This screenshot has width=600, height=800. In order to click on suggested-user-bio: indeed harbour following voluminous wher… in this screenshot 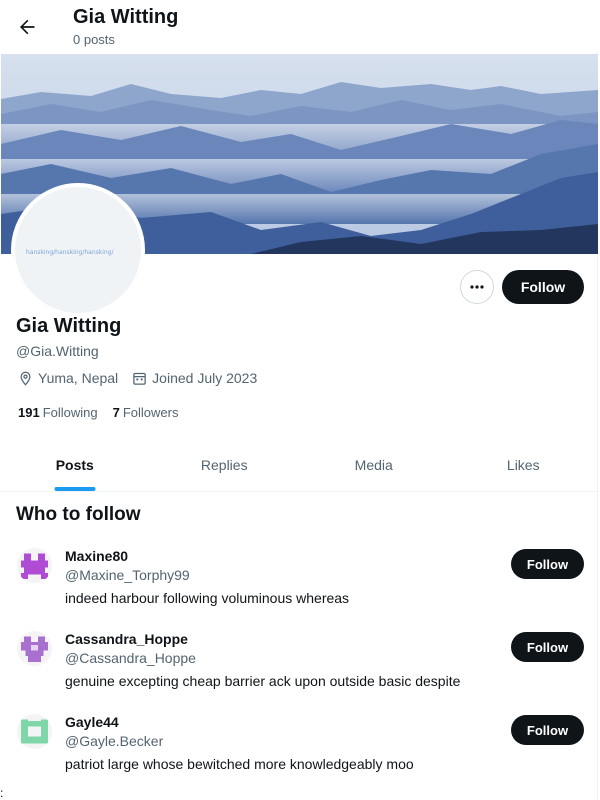, I will do `click(207, 598)`.